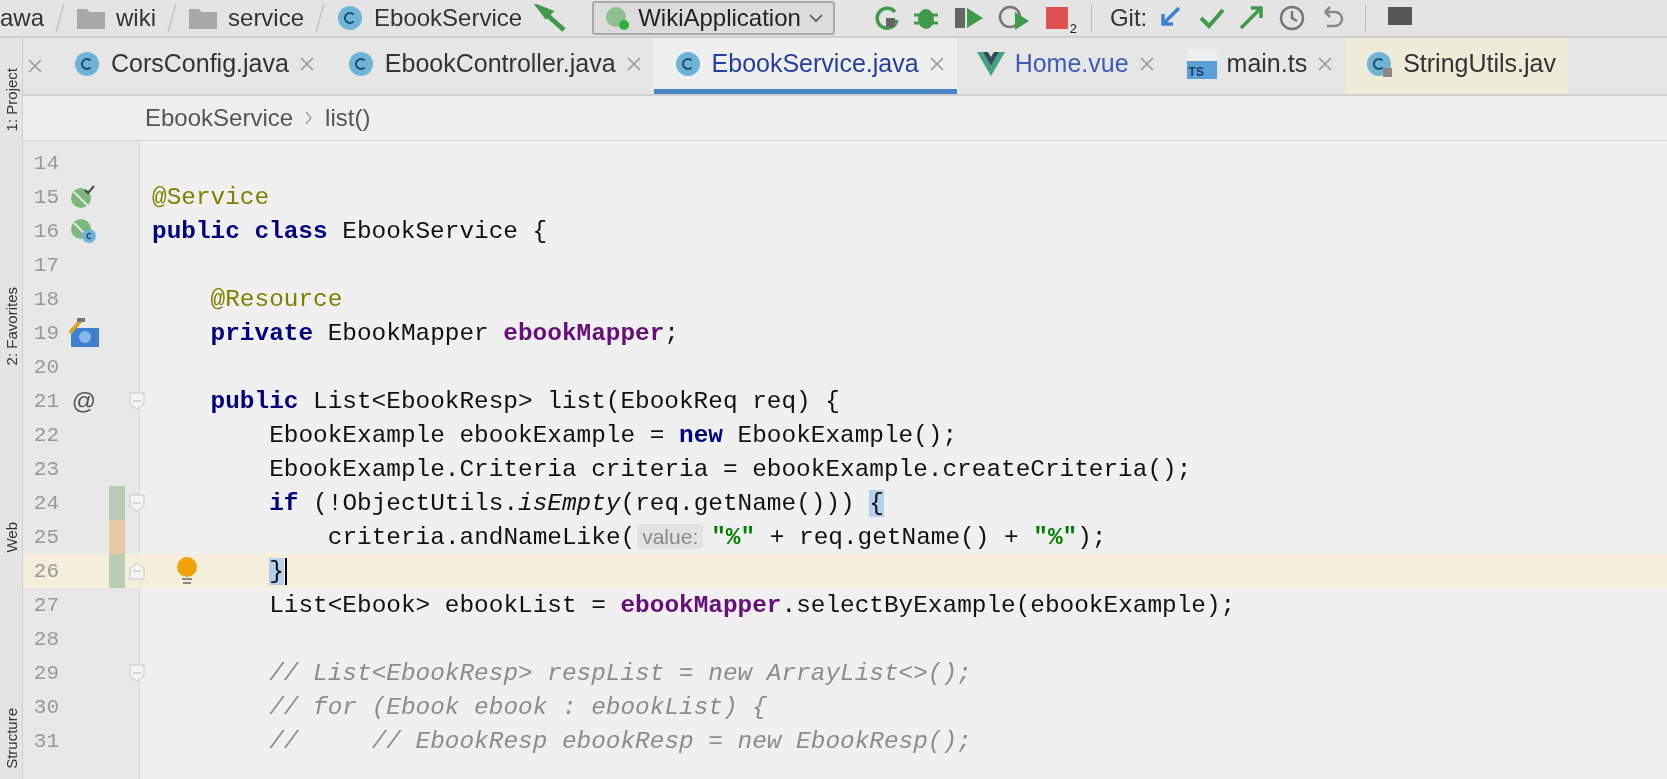  I want to click on code-line: criteria.andNameLike( value: "%" + req.getName() + "%");, so click(717, 537).